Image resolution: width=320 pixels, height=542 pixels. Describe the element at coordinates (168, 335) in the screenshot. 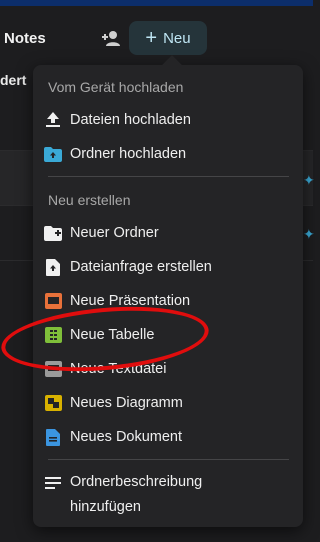

I see `new-spreadsheet-item: Neue Tabelle` at that location.